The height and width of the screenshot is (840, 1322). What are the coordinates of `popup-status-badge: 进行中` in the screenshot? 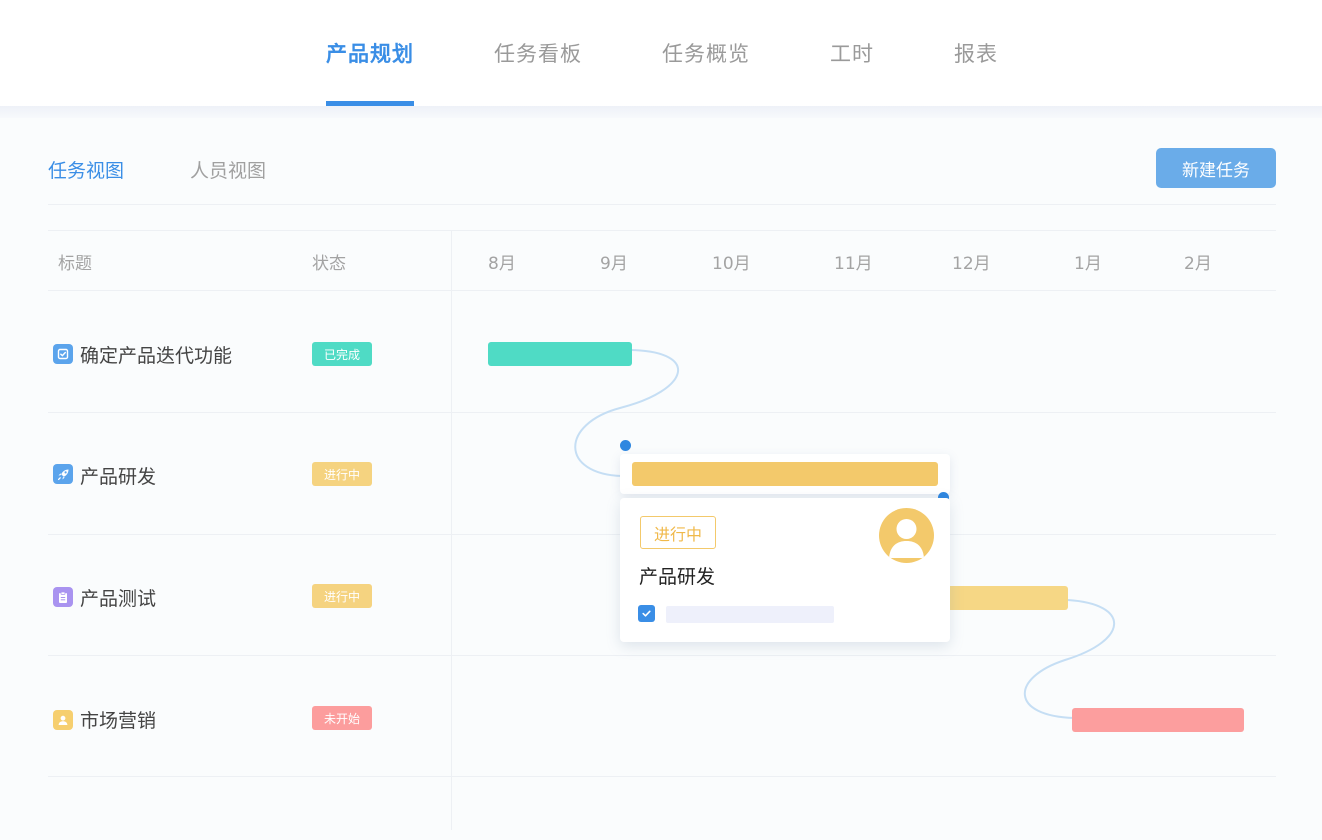 It's located at (678, 532).